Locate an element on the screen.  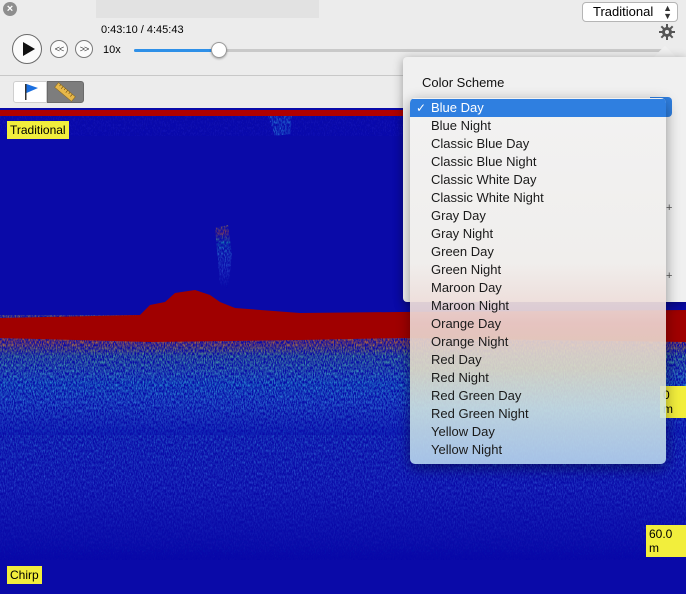
rewind-button: << is located at coordinates (59, 49).